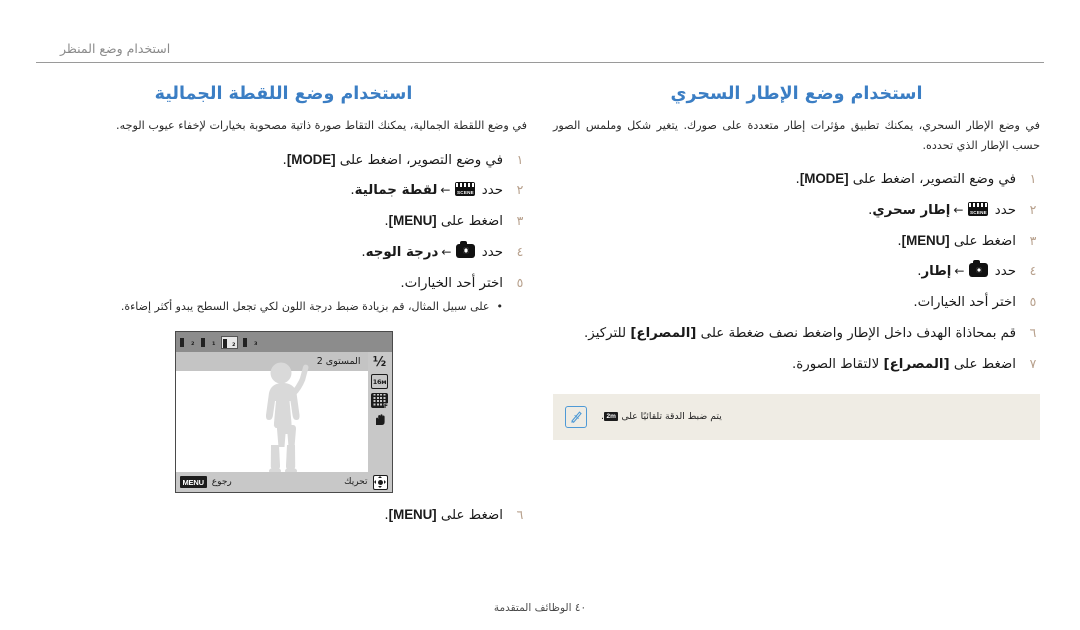 This screenshot has height=630, width=1080. Describe the element at coordinates (193, 482) in the screenshot. I see `lcd-menu-chip: MENU` at that location.